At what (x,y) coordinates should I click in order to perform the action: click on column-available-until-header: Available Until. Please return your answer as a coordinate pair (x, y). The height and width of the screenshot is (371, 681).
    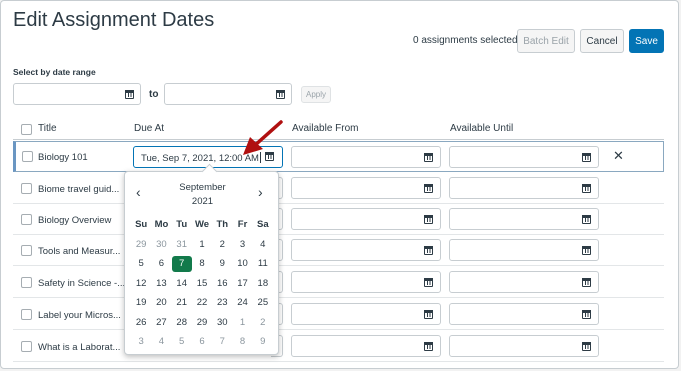
    Looking at the image, I should click on (482, 128).